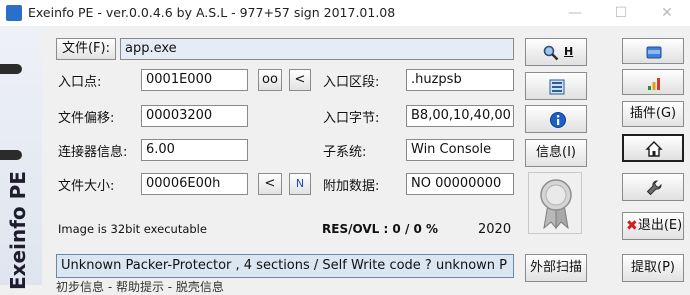  Describe the element at coordinates (351, 186) in the screenshot. I see `overlay-label: 附加数据:` at that location.